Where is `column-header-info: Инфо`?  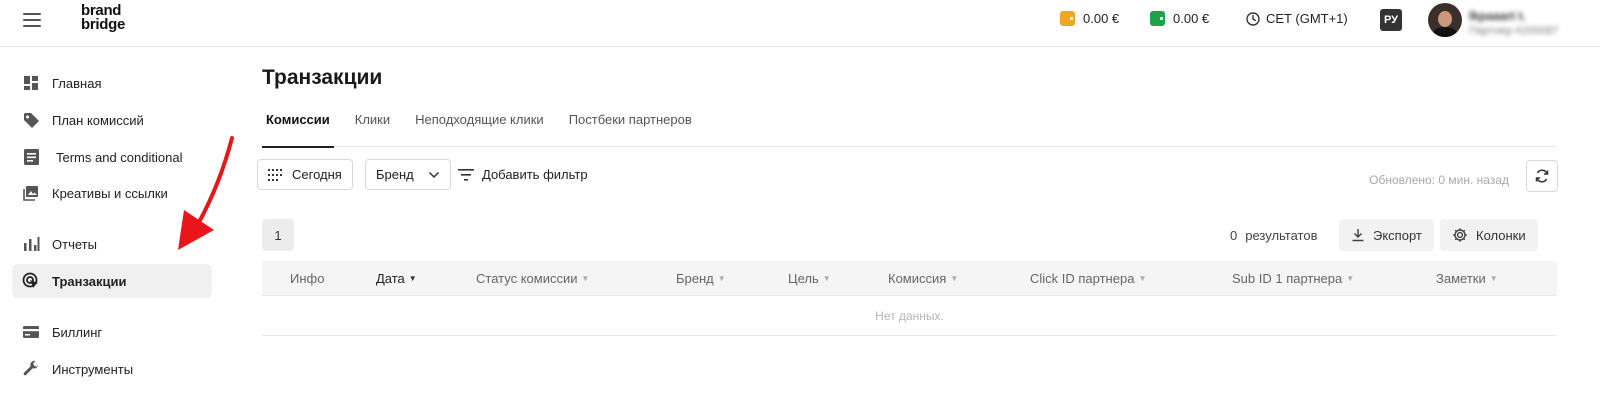
column-header-info: Инфо is located at coordinates (307, 278).